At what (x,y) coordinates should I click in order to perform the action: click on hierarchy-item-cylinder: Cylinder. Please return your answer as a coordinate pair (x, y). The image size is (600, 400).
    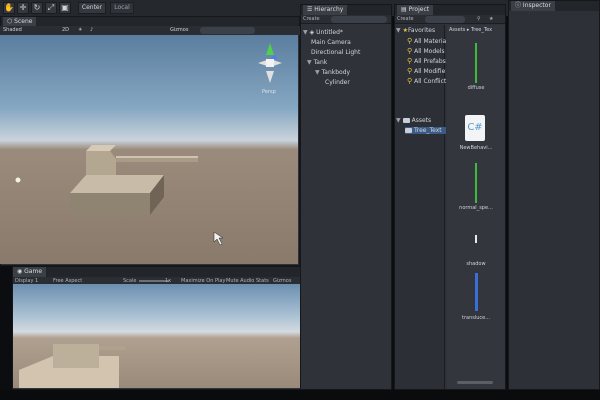
    Looking at the image, I should click on (337, 82).